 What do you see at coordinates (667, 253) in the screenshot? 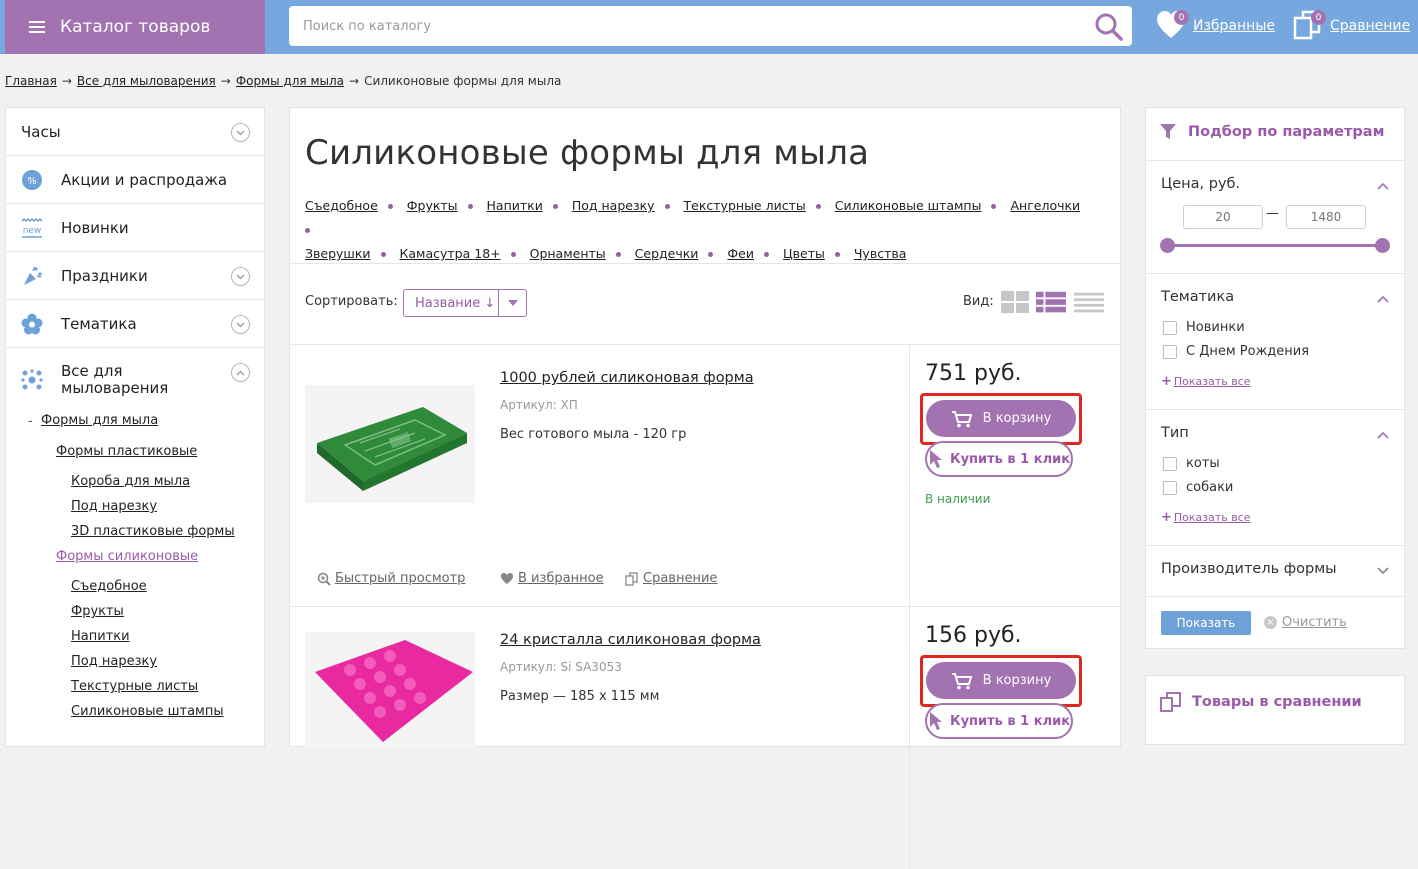
I see `tag-link: Сердечки` at bounding box center [667, 253].